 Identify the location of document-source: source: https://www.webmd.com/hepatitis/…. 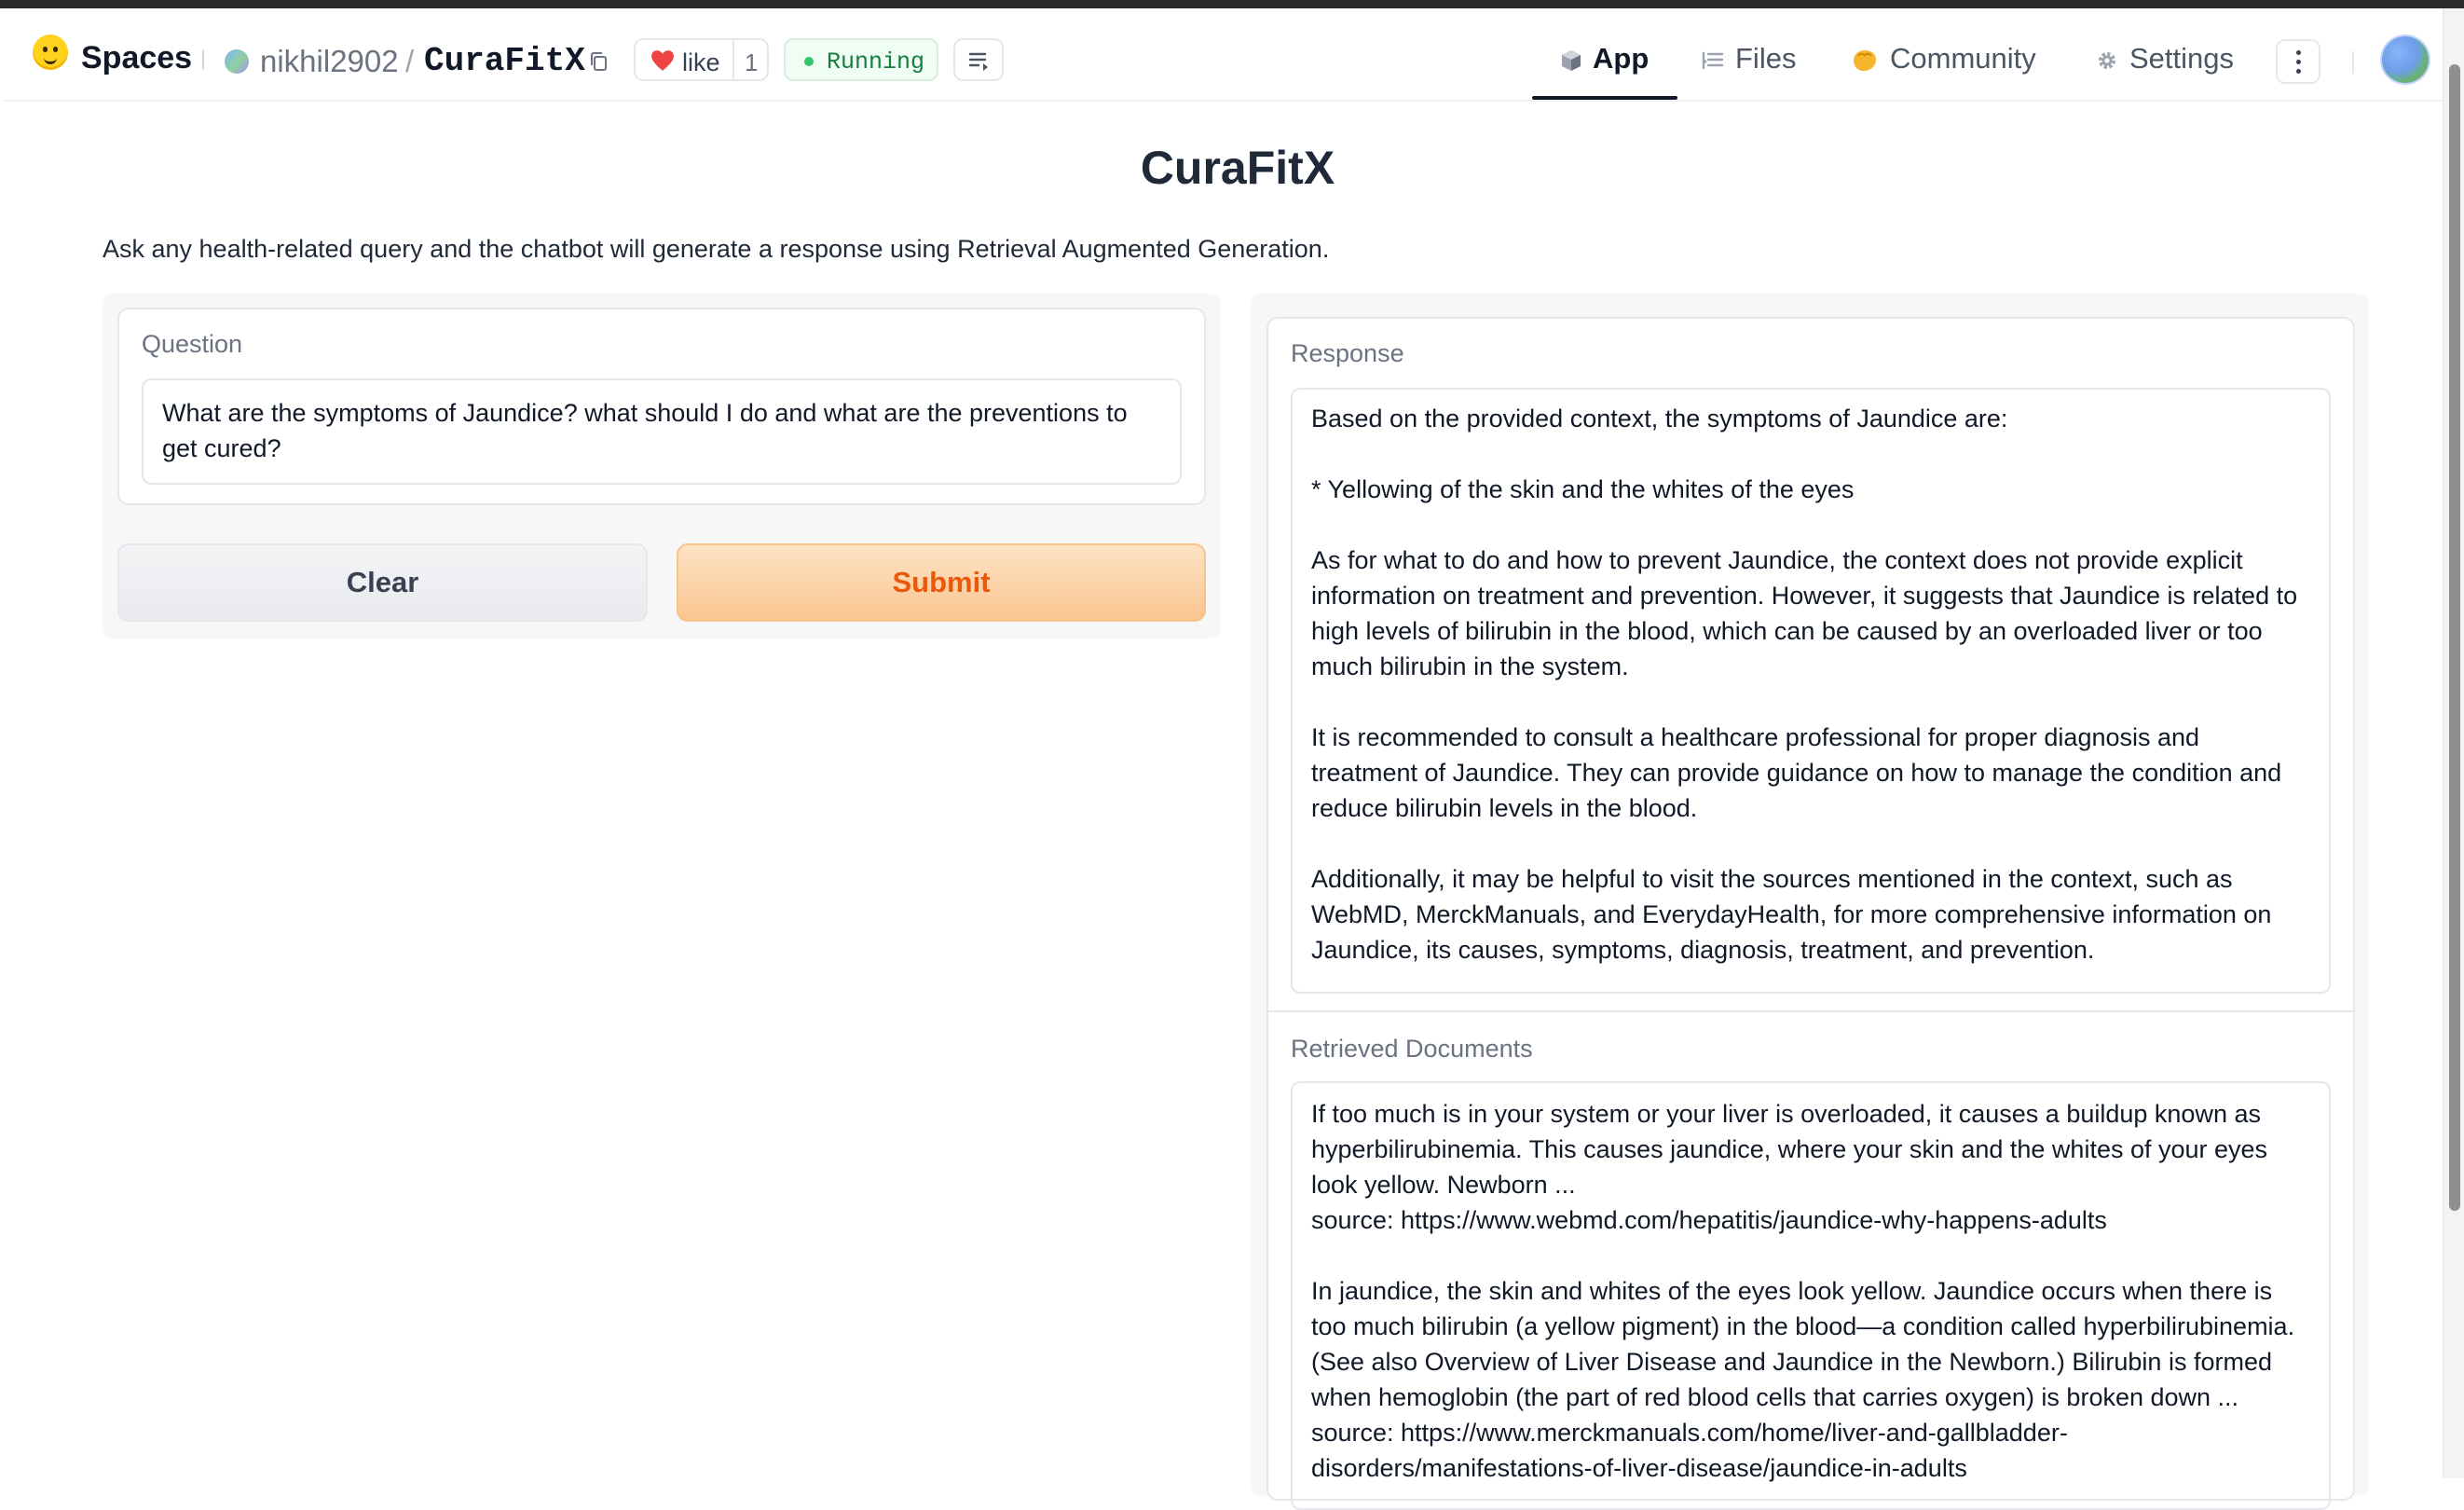
(1709, 1220).